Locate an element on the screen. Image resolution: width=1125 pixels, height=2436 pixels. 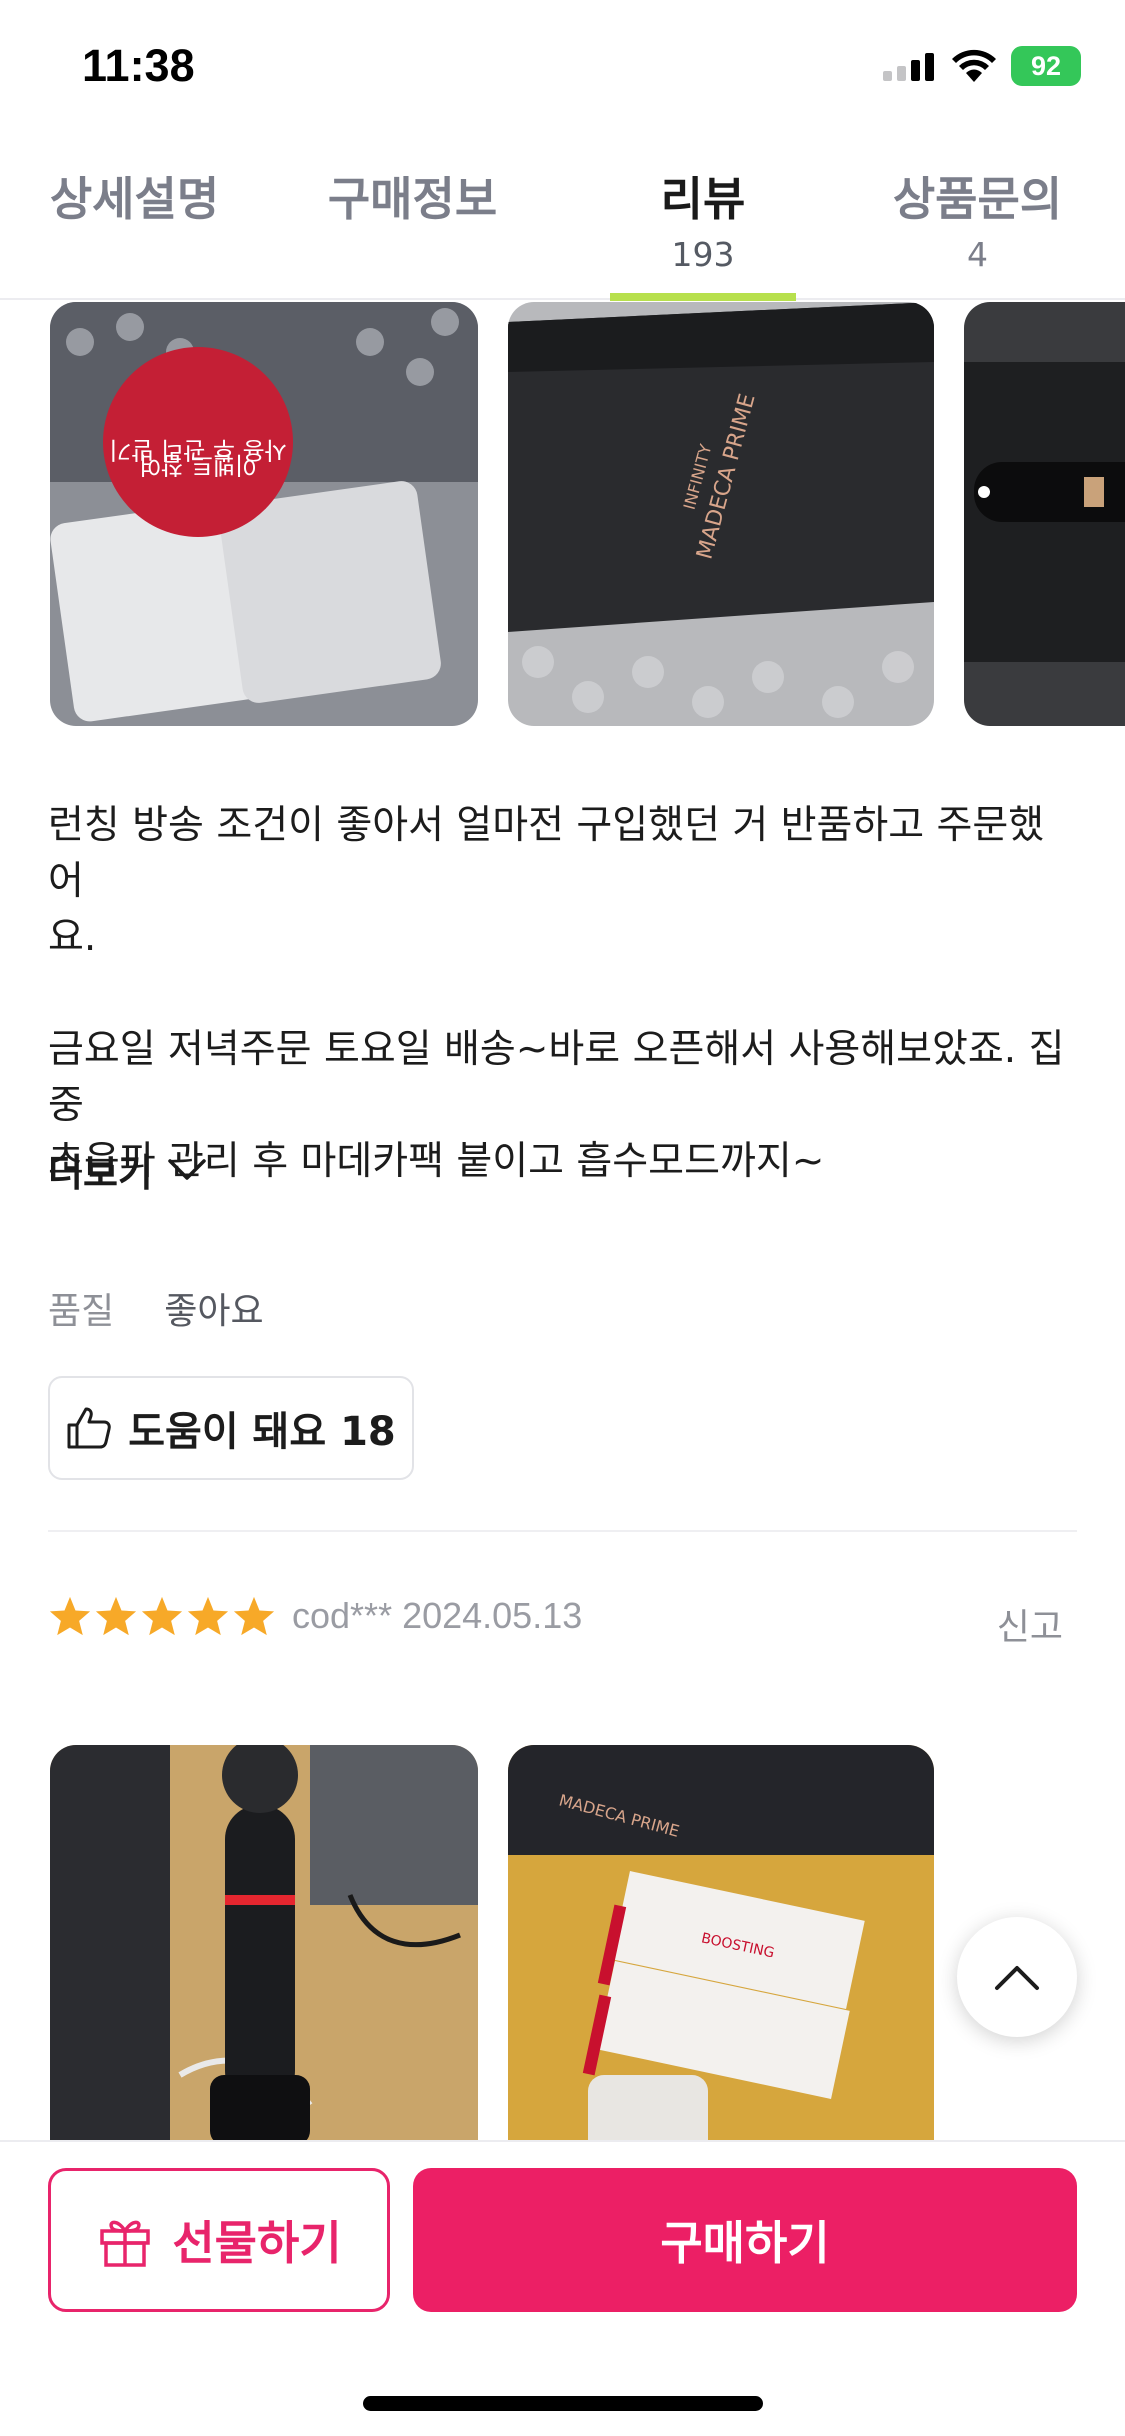
battery-icon: 92 is located at coordinates (1046, 66).